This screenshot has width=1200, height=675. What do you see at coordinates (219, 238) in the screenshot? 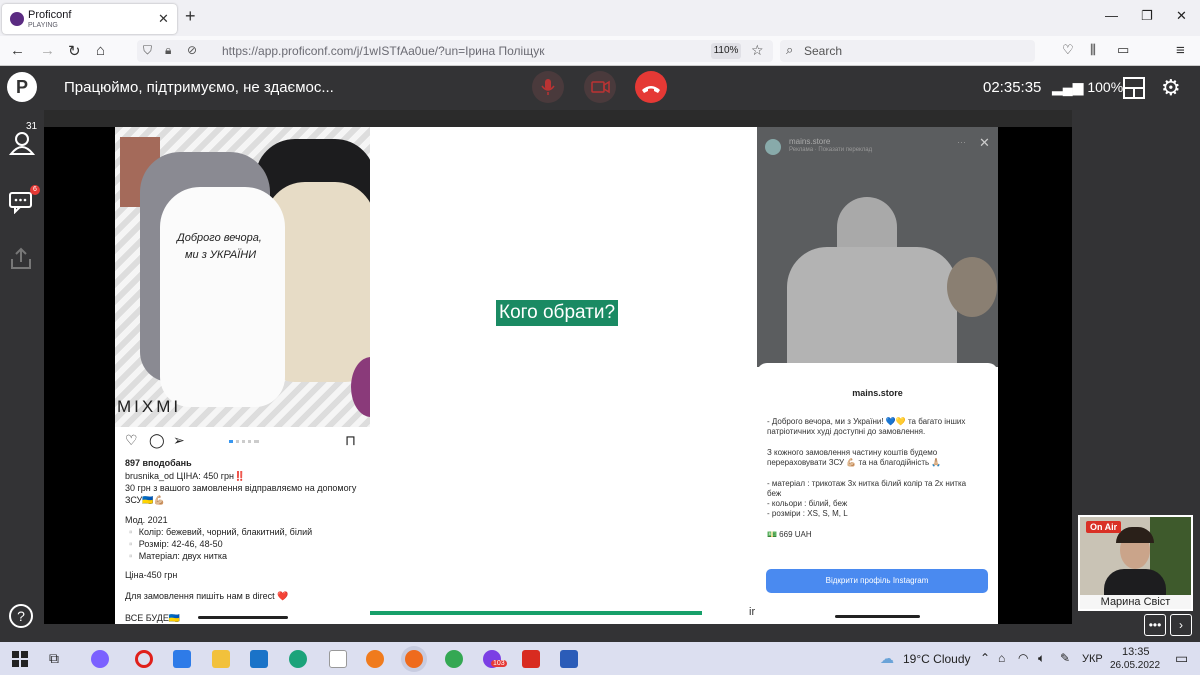
I see `sweatshirt-print-line1: Доброго вечора,` at bounding box center [219, 238].